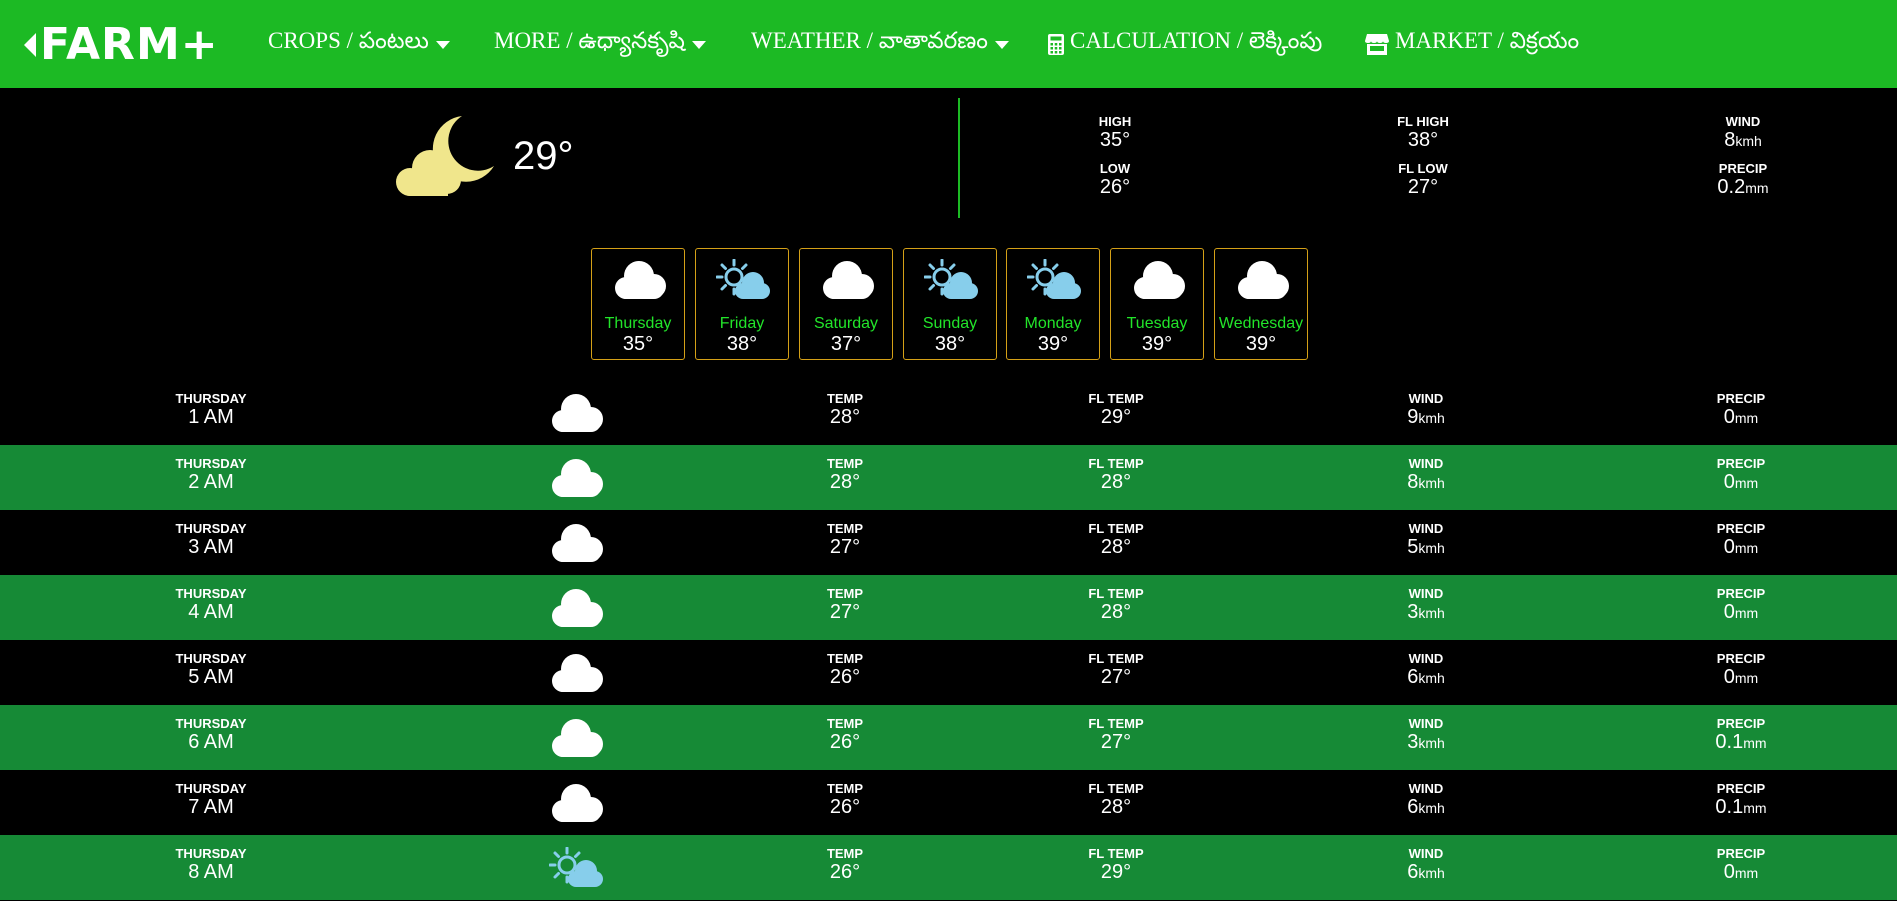 This screenshot has height=901, width=1897. Describe the element at coordinates (121, 45) in the screenshot. I see `logo: FARM+` at that location.